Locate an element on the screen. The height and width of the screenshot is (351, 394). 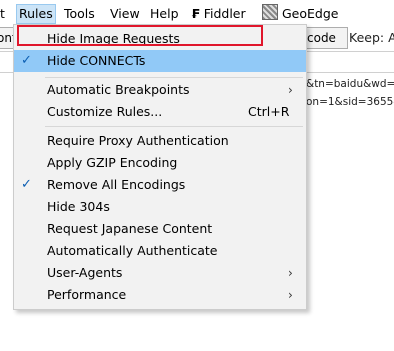
menu-item-hide-connects: ✓ Hide CONNECTs is located at coordinates (160, 61).